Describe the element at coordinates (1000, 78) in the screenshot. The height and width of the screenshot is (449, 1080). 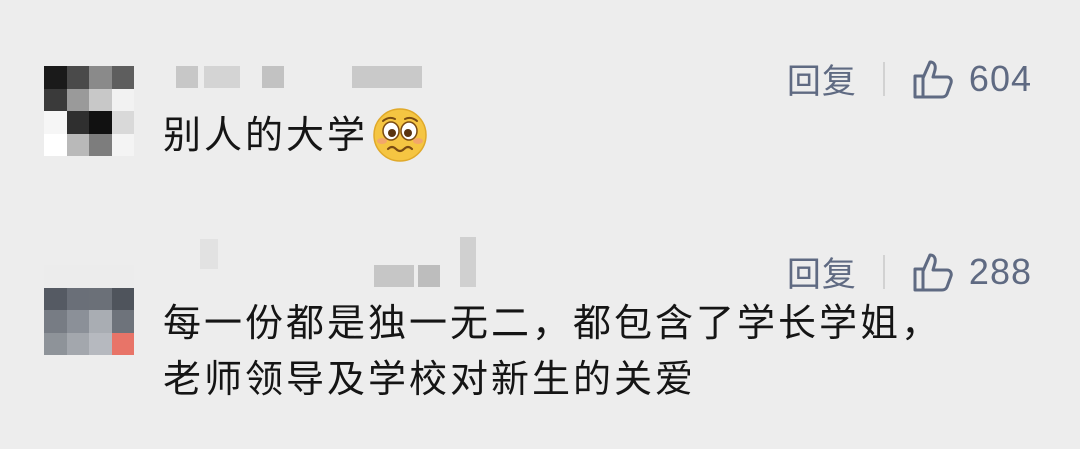
I see `like-count: 604` at that location.